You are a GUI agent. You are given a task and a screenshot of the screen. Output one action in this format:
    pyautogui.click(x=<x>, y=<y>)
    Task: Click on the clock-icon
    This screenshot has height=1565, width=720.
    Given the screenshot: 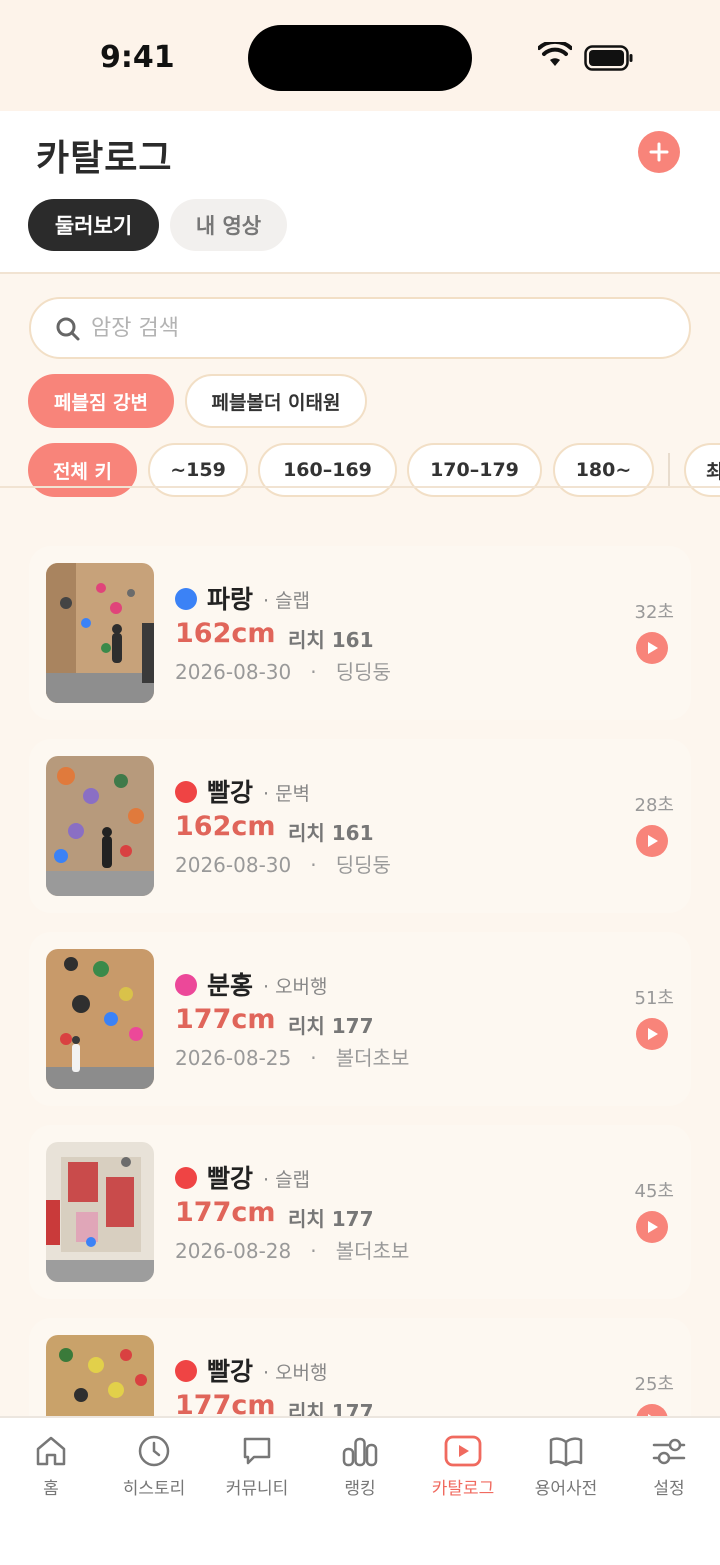 What is the action you would take?
    pyautogui.click(x=154, y=1451)
    